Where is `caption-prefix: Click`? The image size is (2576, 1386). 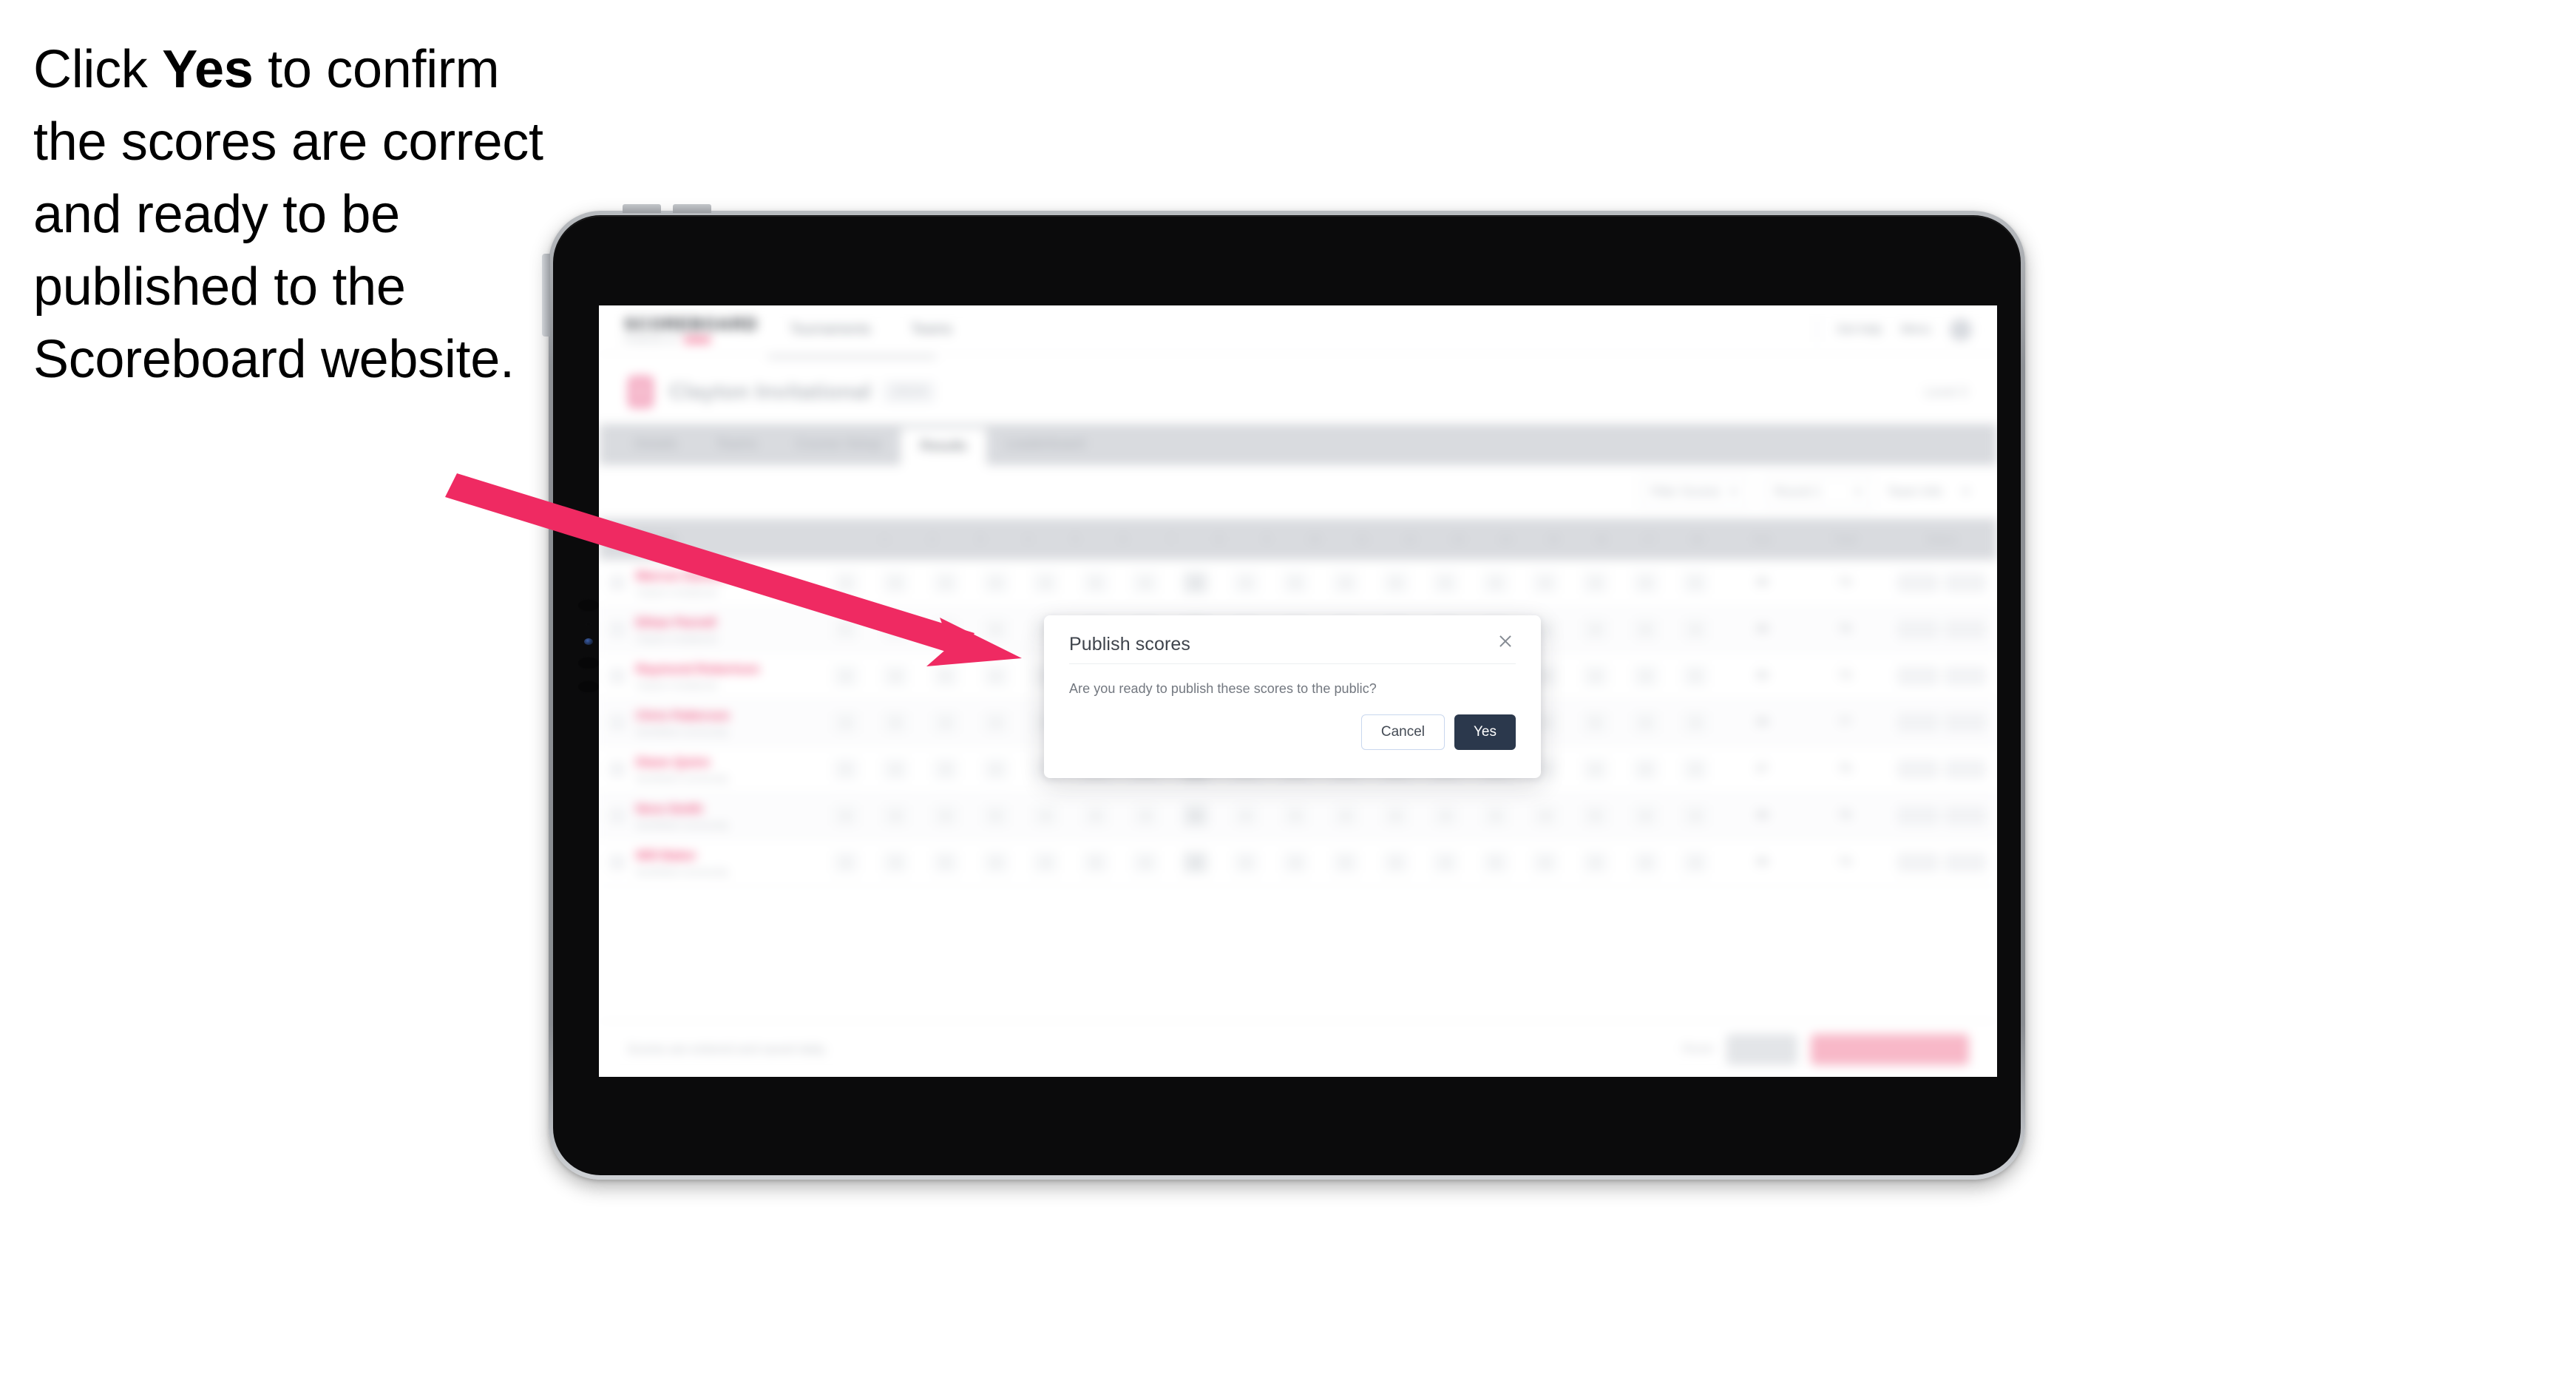 caption-prefix: Click is located at coordinates (98, 69).